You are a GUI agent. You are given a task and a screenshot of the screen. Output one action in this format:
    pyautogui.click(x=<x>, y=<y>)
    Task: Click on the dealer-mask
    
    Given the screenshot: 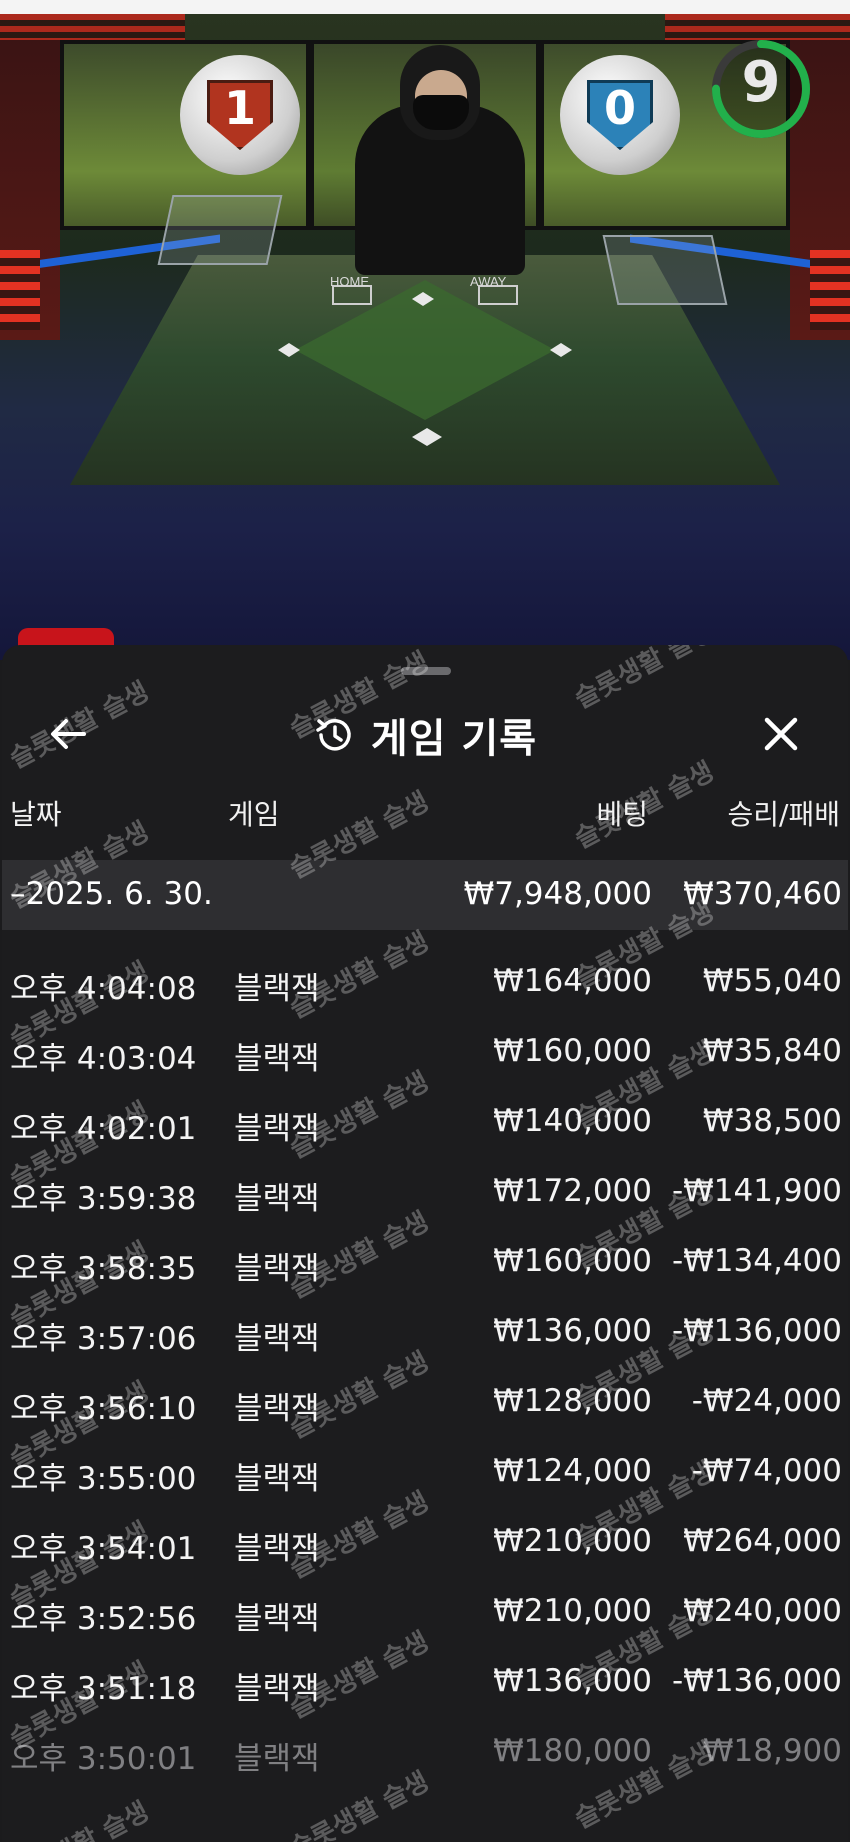 What is the action you would take?
    pyautogui.click(x=441, y=112)
    